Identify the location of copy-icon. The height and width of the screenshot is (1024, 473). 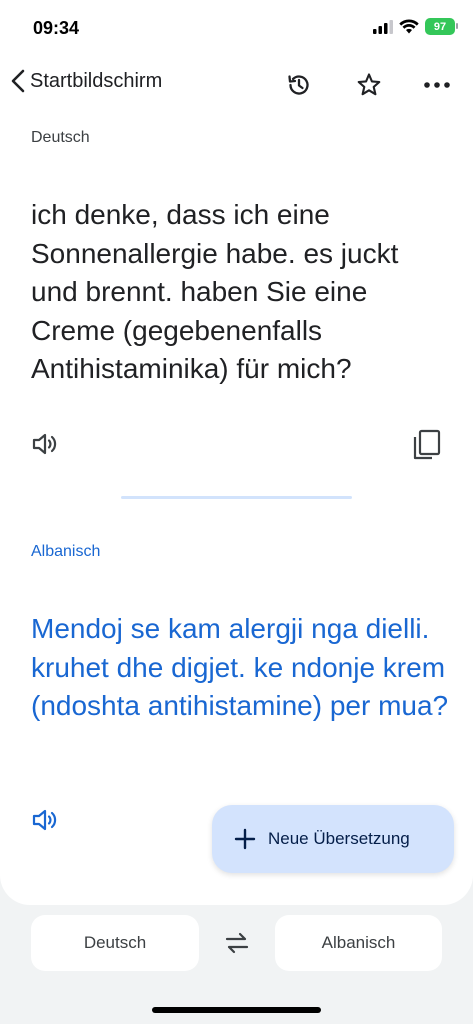
(427, 444).